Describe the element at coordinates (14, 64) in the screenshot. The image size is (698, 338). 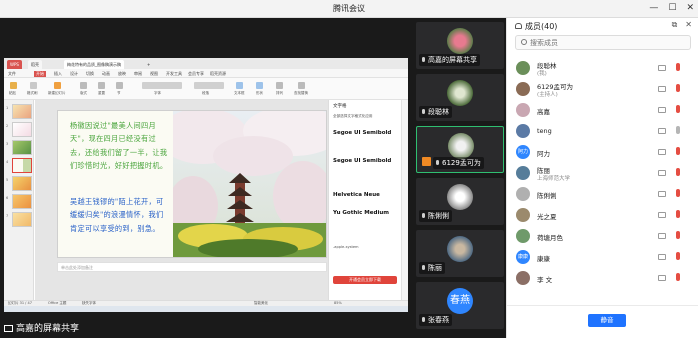
I see `wps-tab-home: WPS` at that location.